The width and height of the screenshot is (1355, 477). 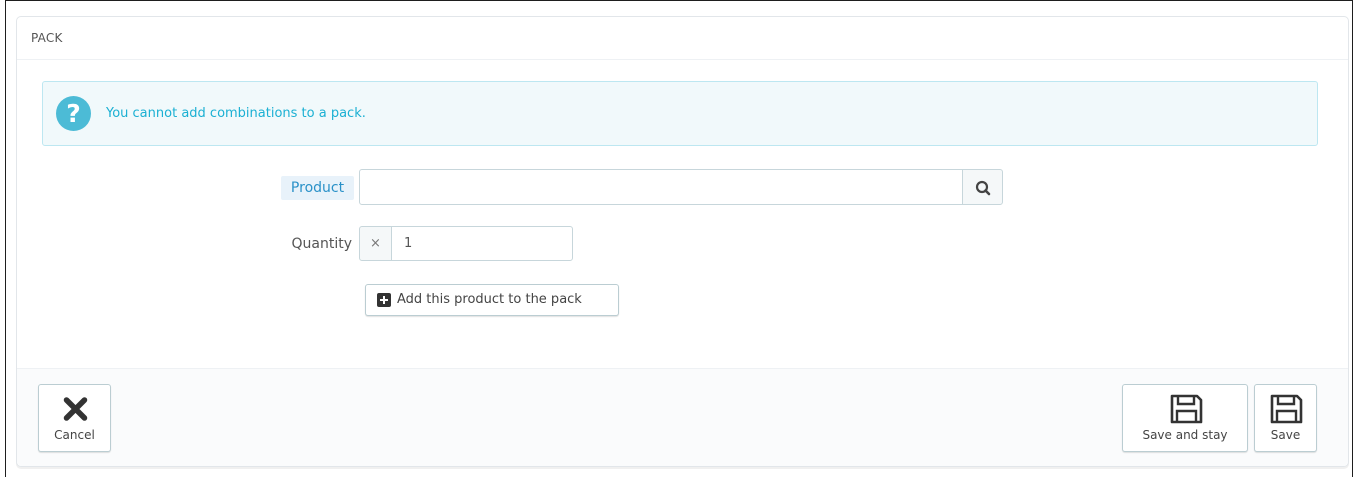 What do you see at coordinates (682, 38) in the screenshot?
I see `panel-heading: PACK` at bounding box center [682, 38].